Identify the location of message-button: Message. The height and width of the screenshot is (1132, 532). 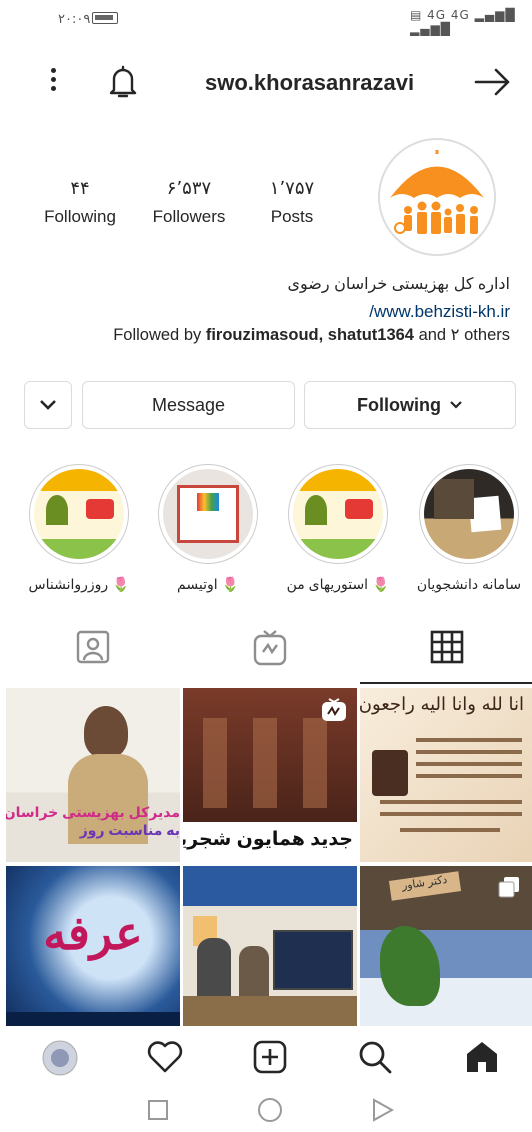
(188, 405).